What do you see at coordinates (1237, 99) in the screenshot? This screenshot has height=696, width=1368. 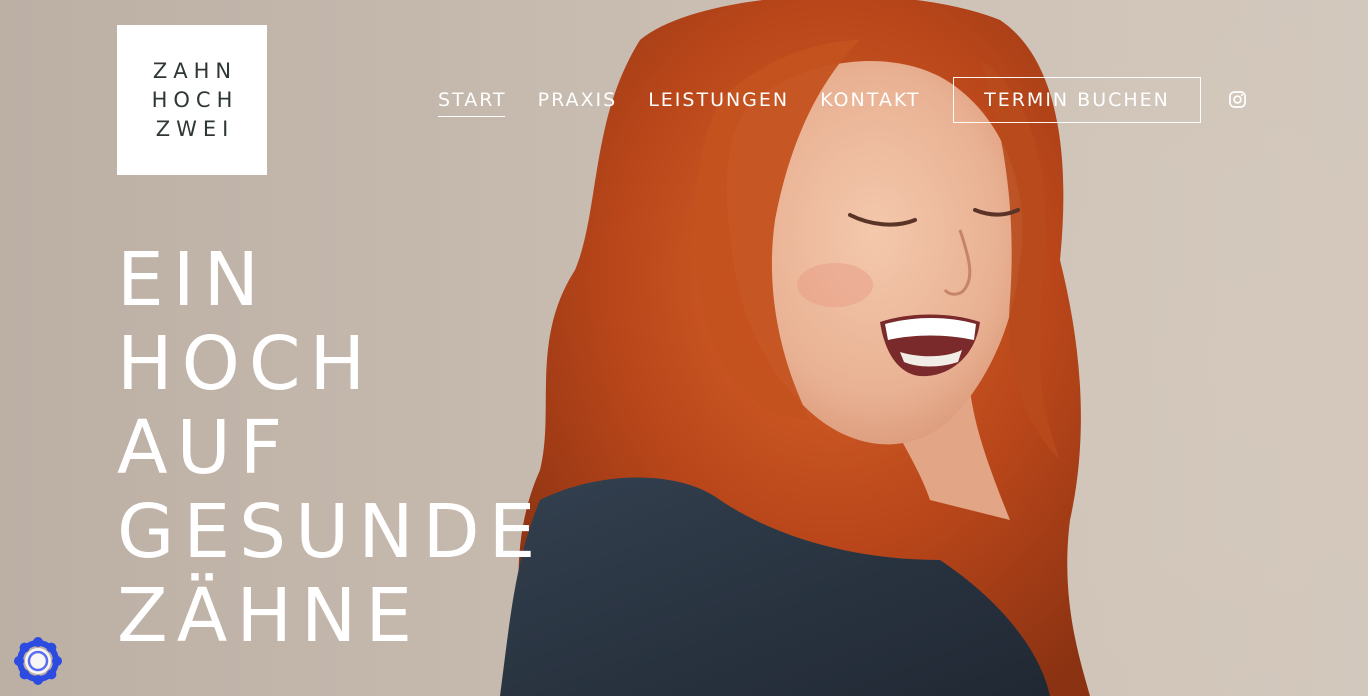 I see `instagram-icon` at bounding box center [1237, 99].